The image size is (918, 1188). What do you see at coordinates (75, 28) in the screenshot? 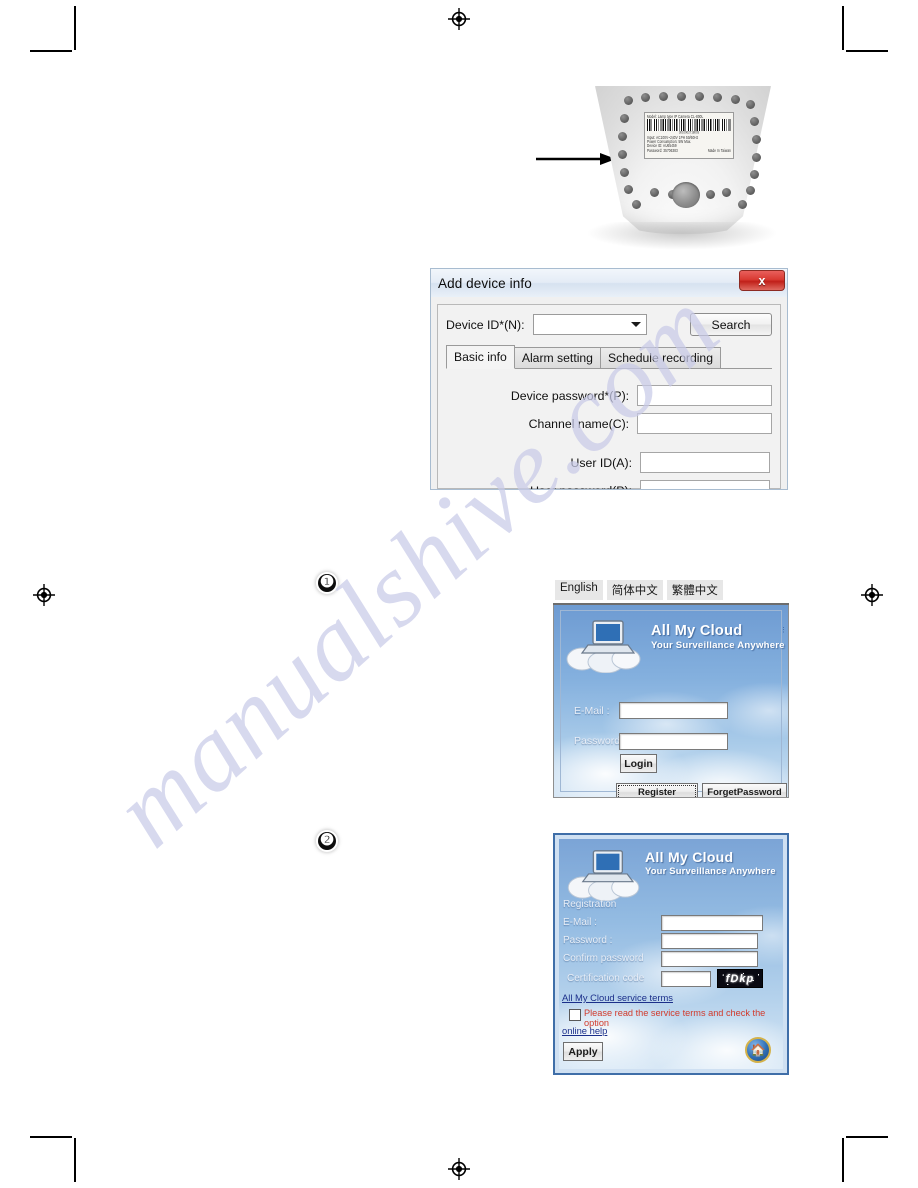
I see `crop-mark-tl-v` at bounding box center [75, 28].